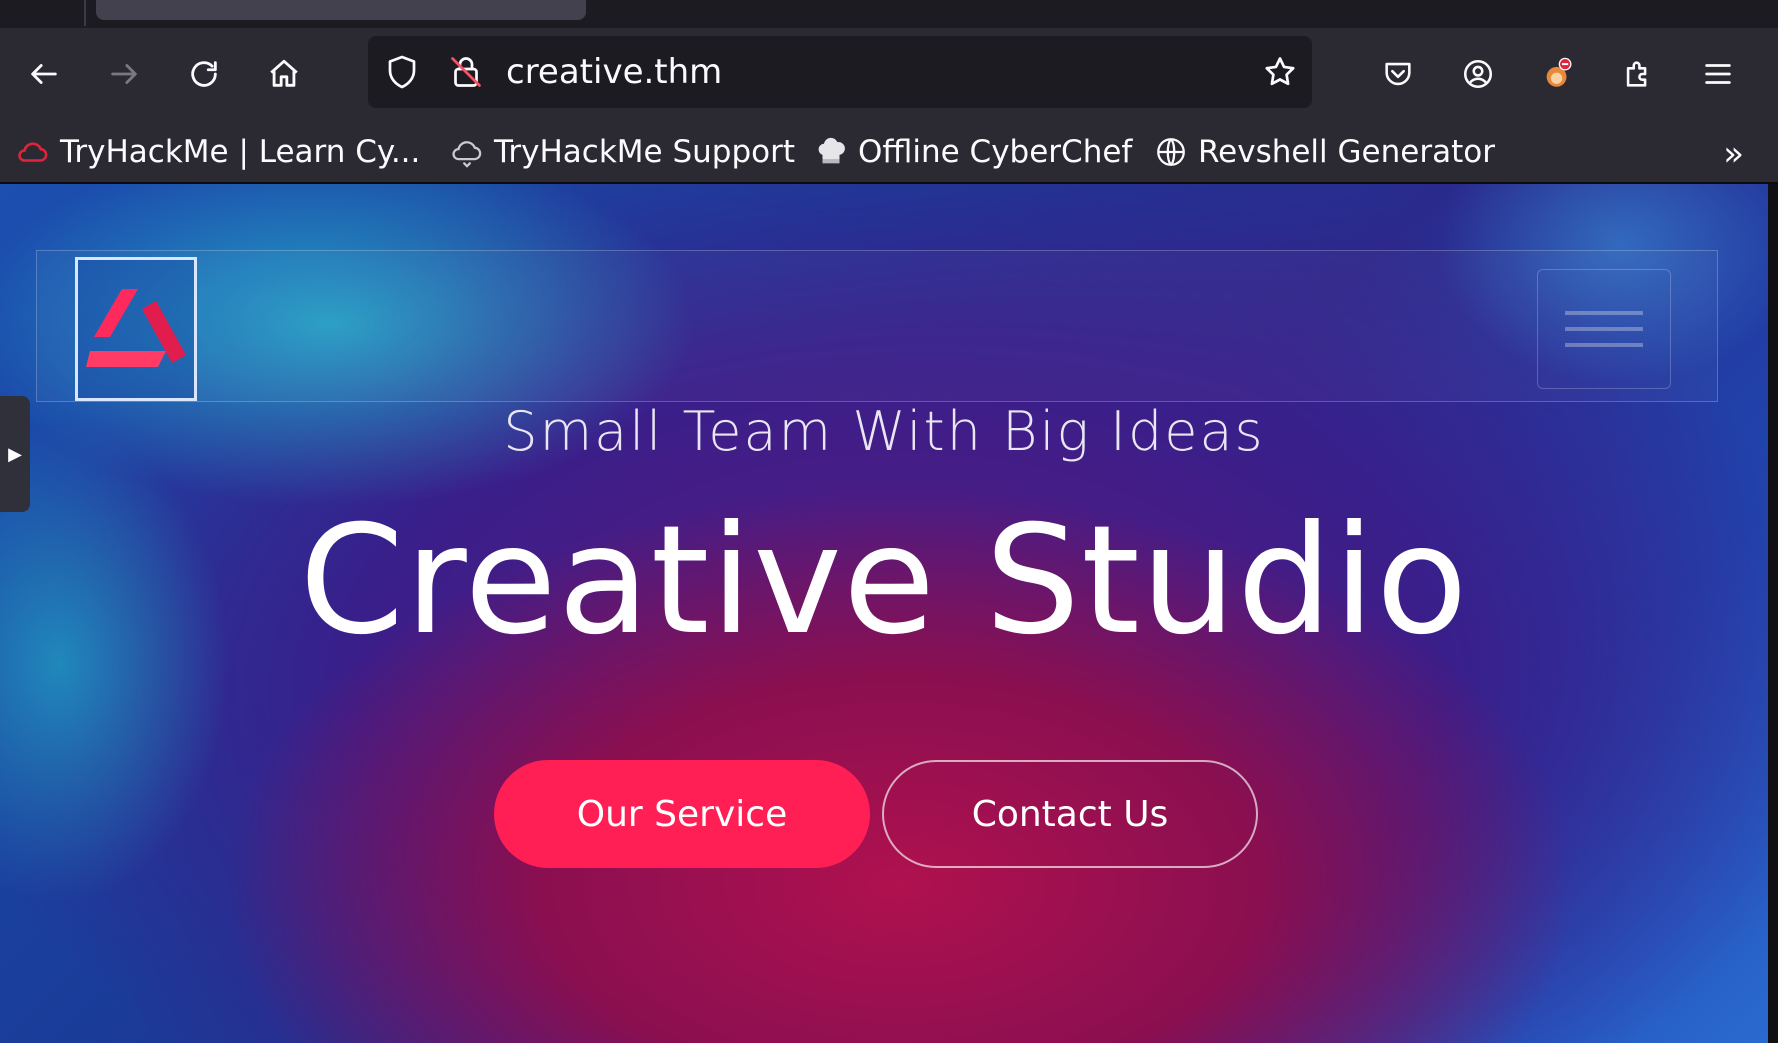 This screenshot has width=1778, height=1043. I want to click on bookmark-revshell-generator: Revshell Generator, so click(1324, 152).